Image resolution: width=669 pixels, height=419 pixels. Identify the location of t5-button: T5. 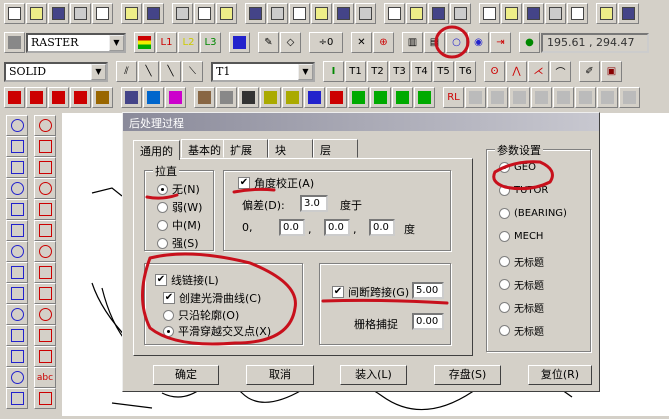
(443, 71).